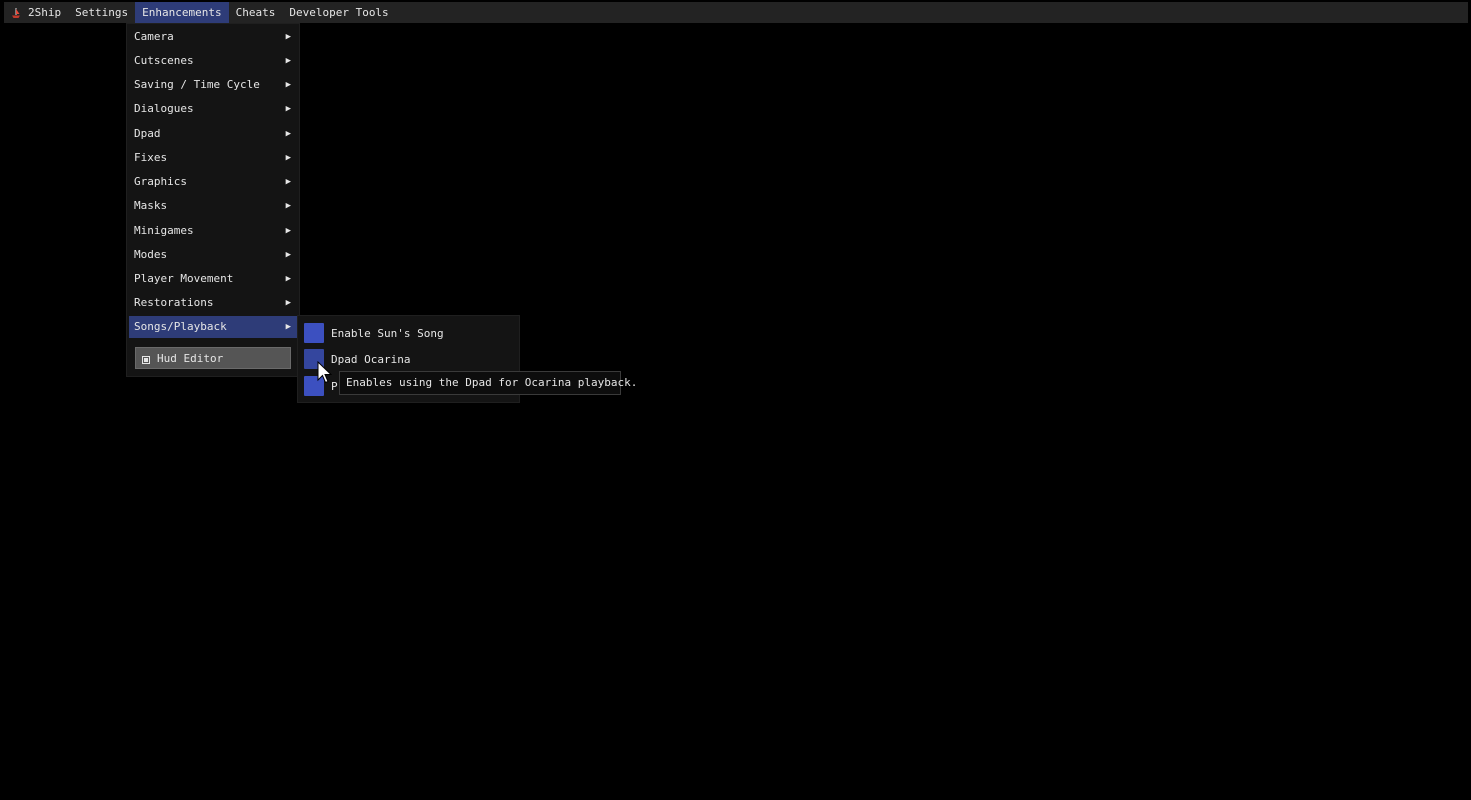 The width and height of the screenshot is (1471, 800). Describe the element at coordinates (213, 134) in the screenshot. I see `menu-item-dpad: Dpad ▶` at that location.